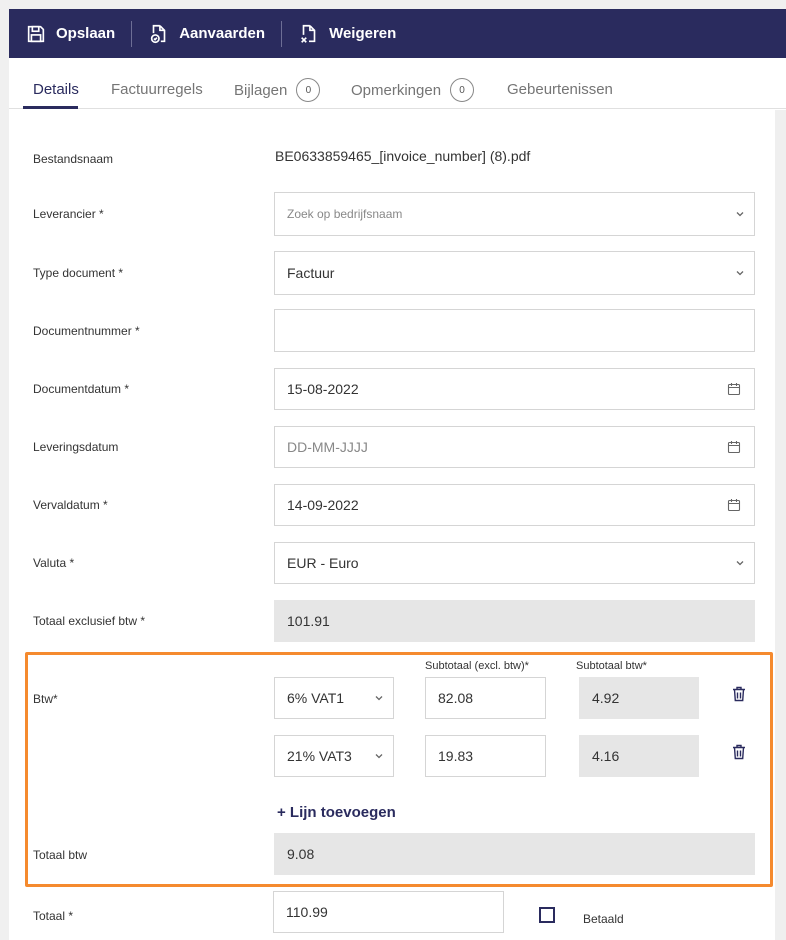 The width and height of the screenshot is (786, 940). Describe the element at coordinates (307, 912) in the screenshot. I see `total-value: 110.99` at that location.